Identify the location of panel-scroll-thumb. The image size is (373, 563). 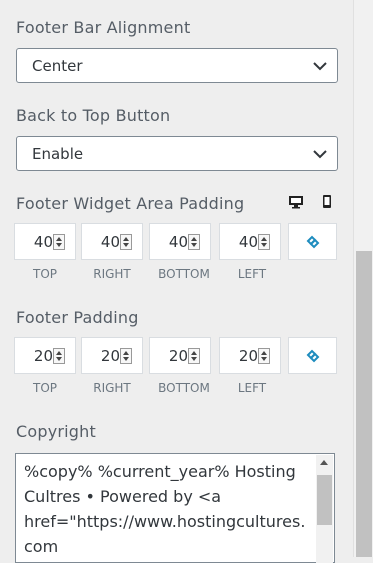
(364, 404).